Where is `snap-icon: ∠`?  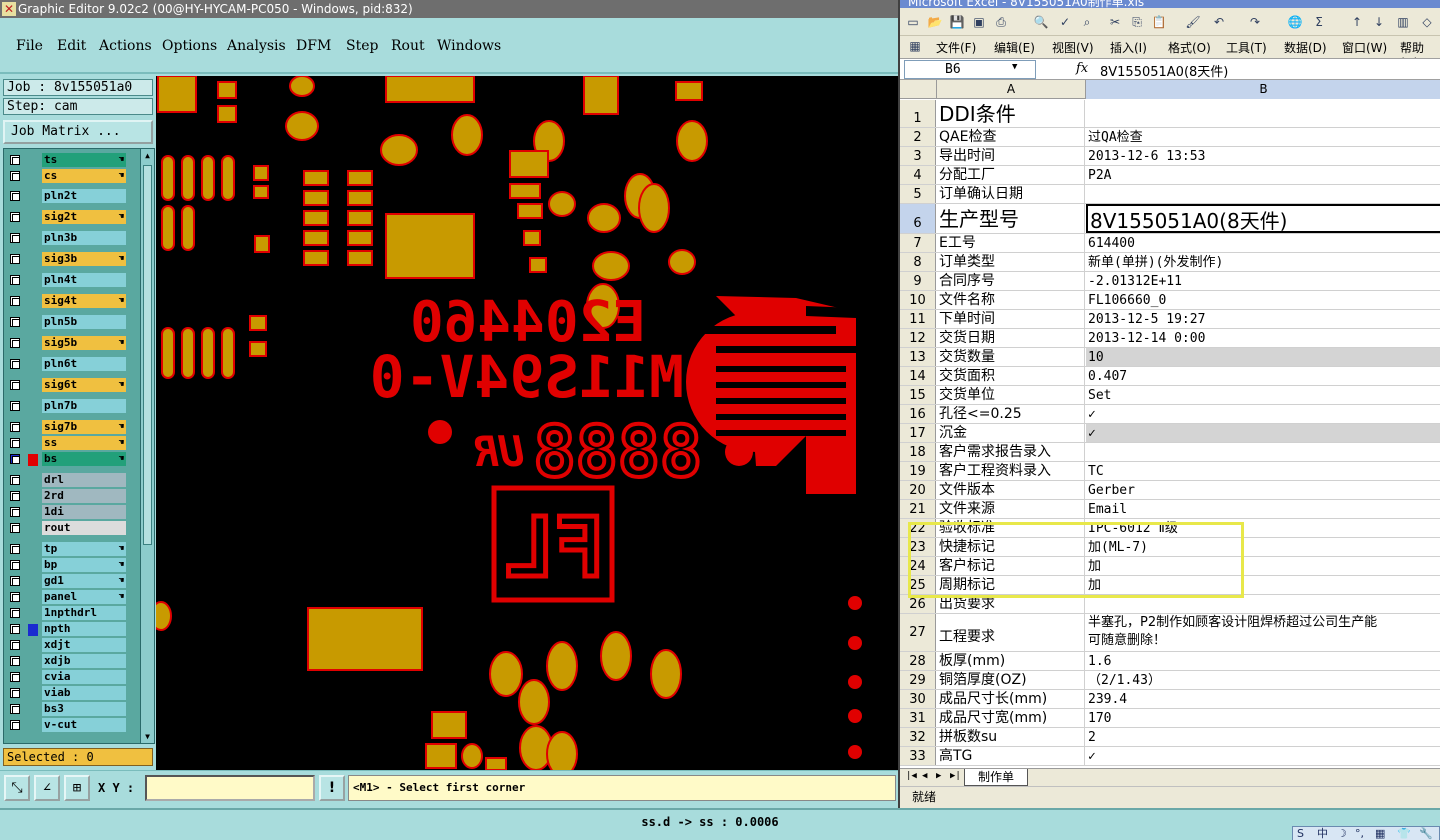 snap-icon: ∠ is located at coordinates (47, 788).